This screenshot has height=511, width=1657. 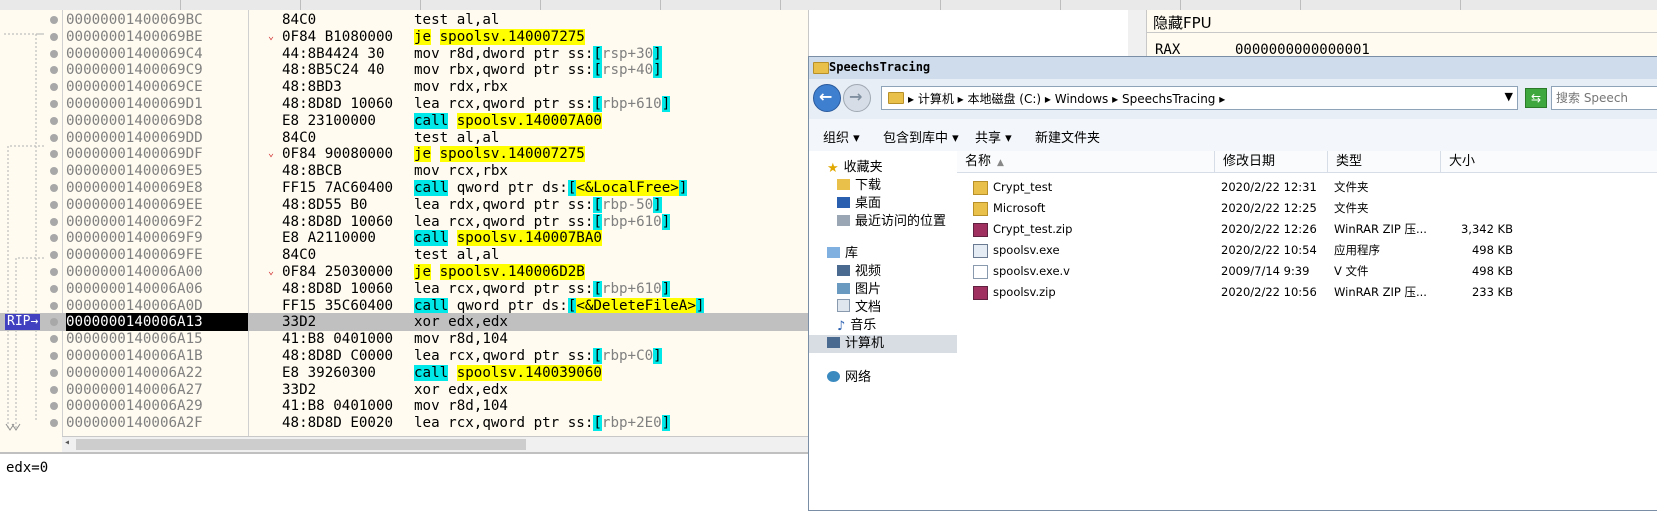 I want to click on instruction-address: 0000000140006A22, so click(x=134, y=372).